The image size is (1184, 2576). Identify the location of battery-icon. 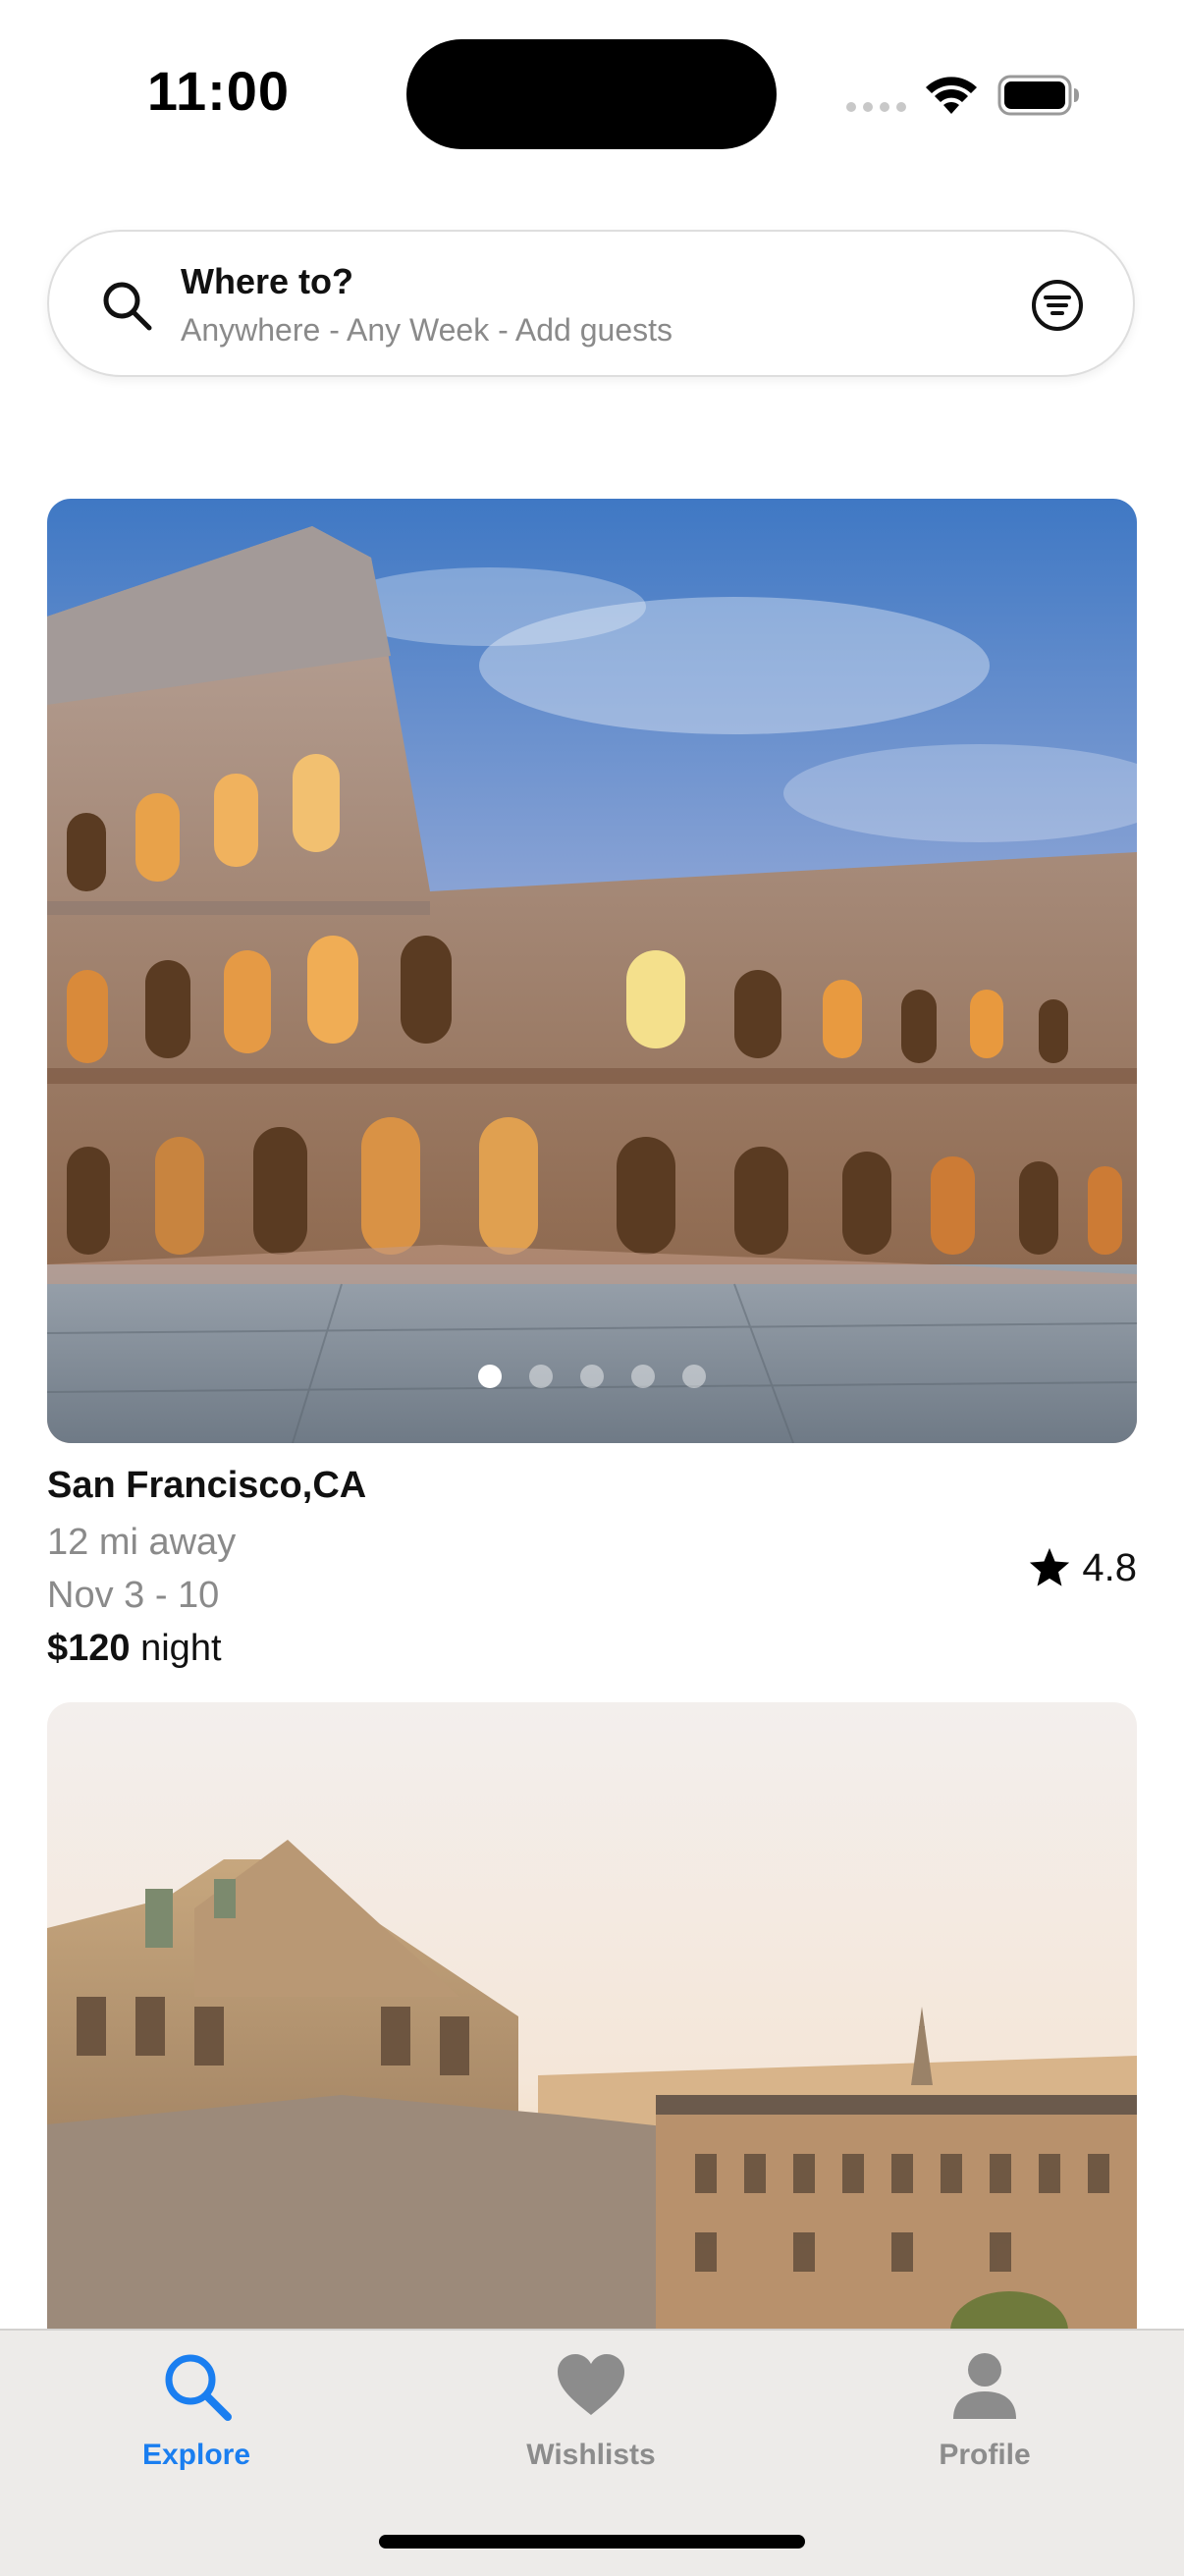
(1038, 95).